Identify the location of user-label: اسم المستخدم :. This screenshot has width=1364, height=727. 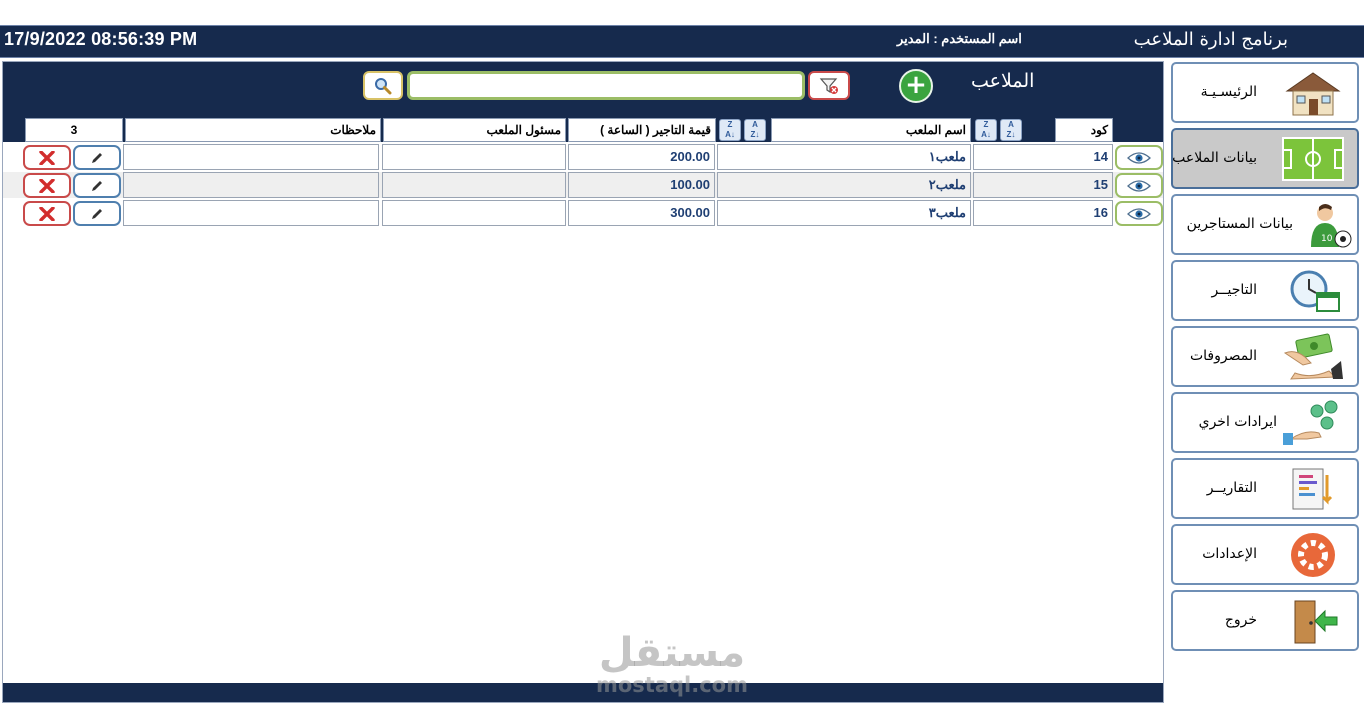
(977, 38).